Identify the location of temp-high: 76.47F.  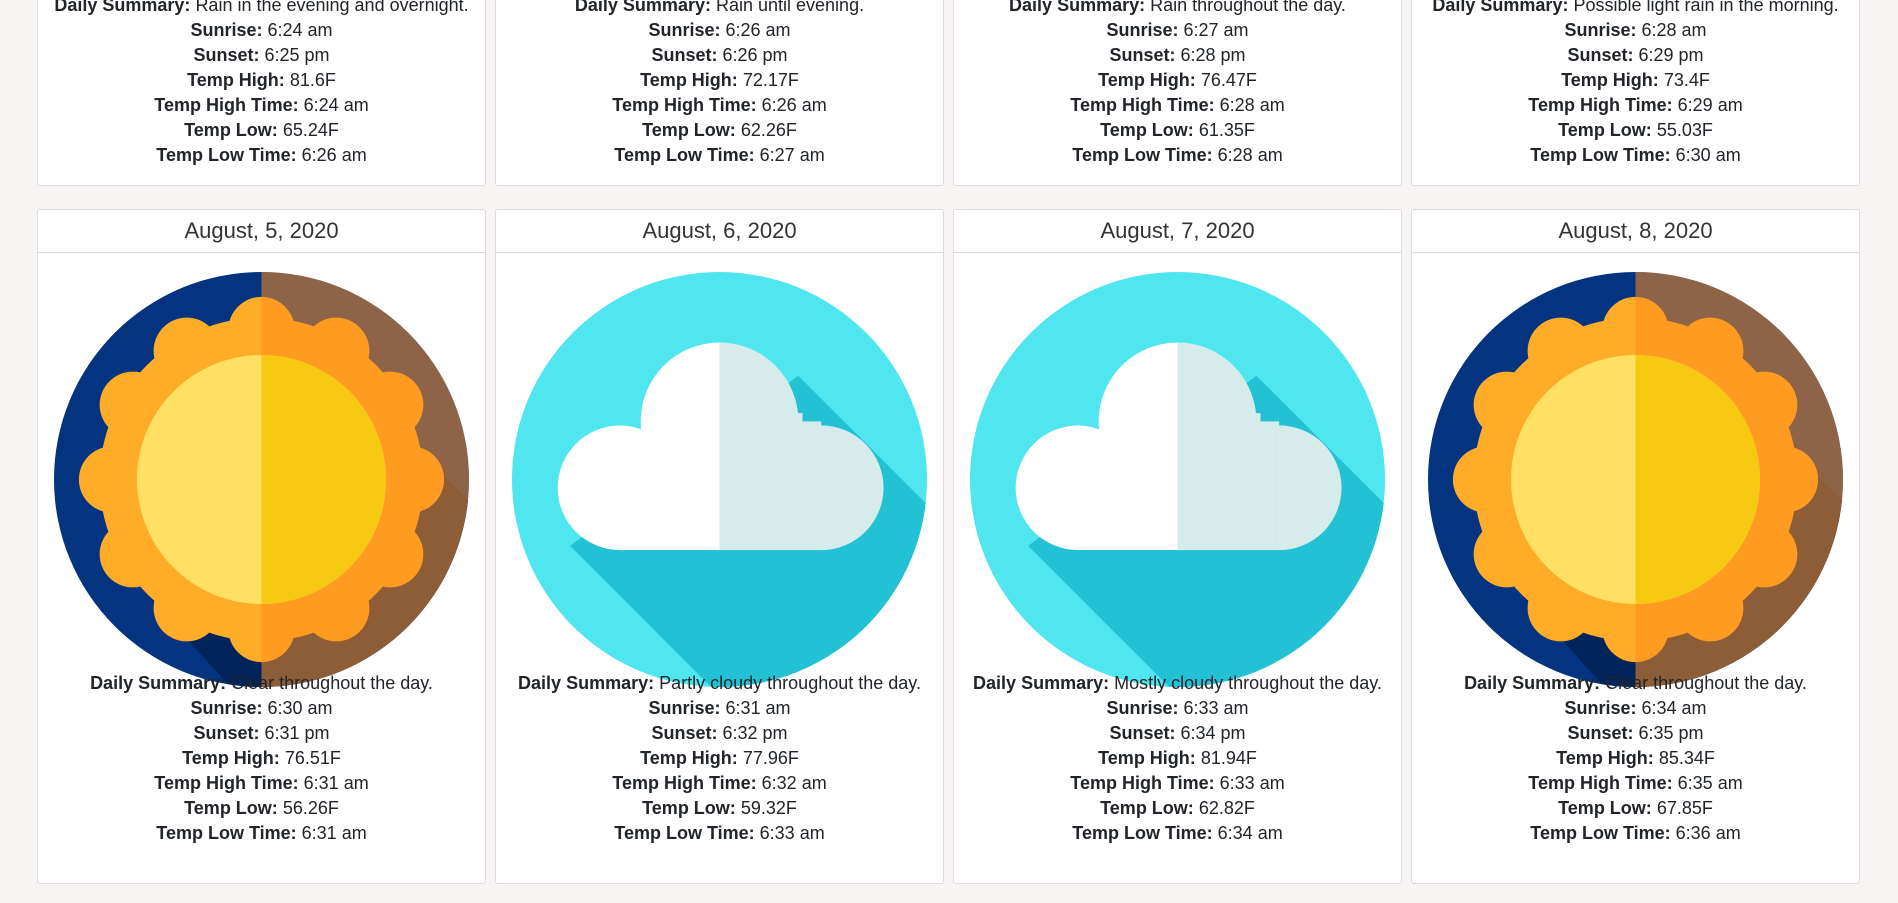
(1228, 80).